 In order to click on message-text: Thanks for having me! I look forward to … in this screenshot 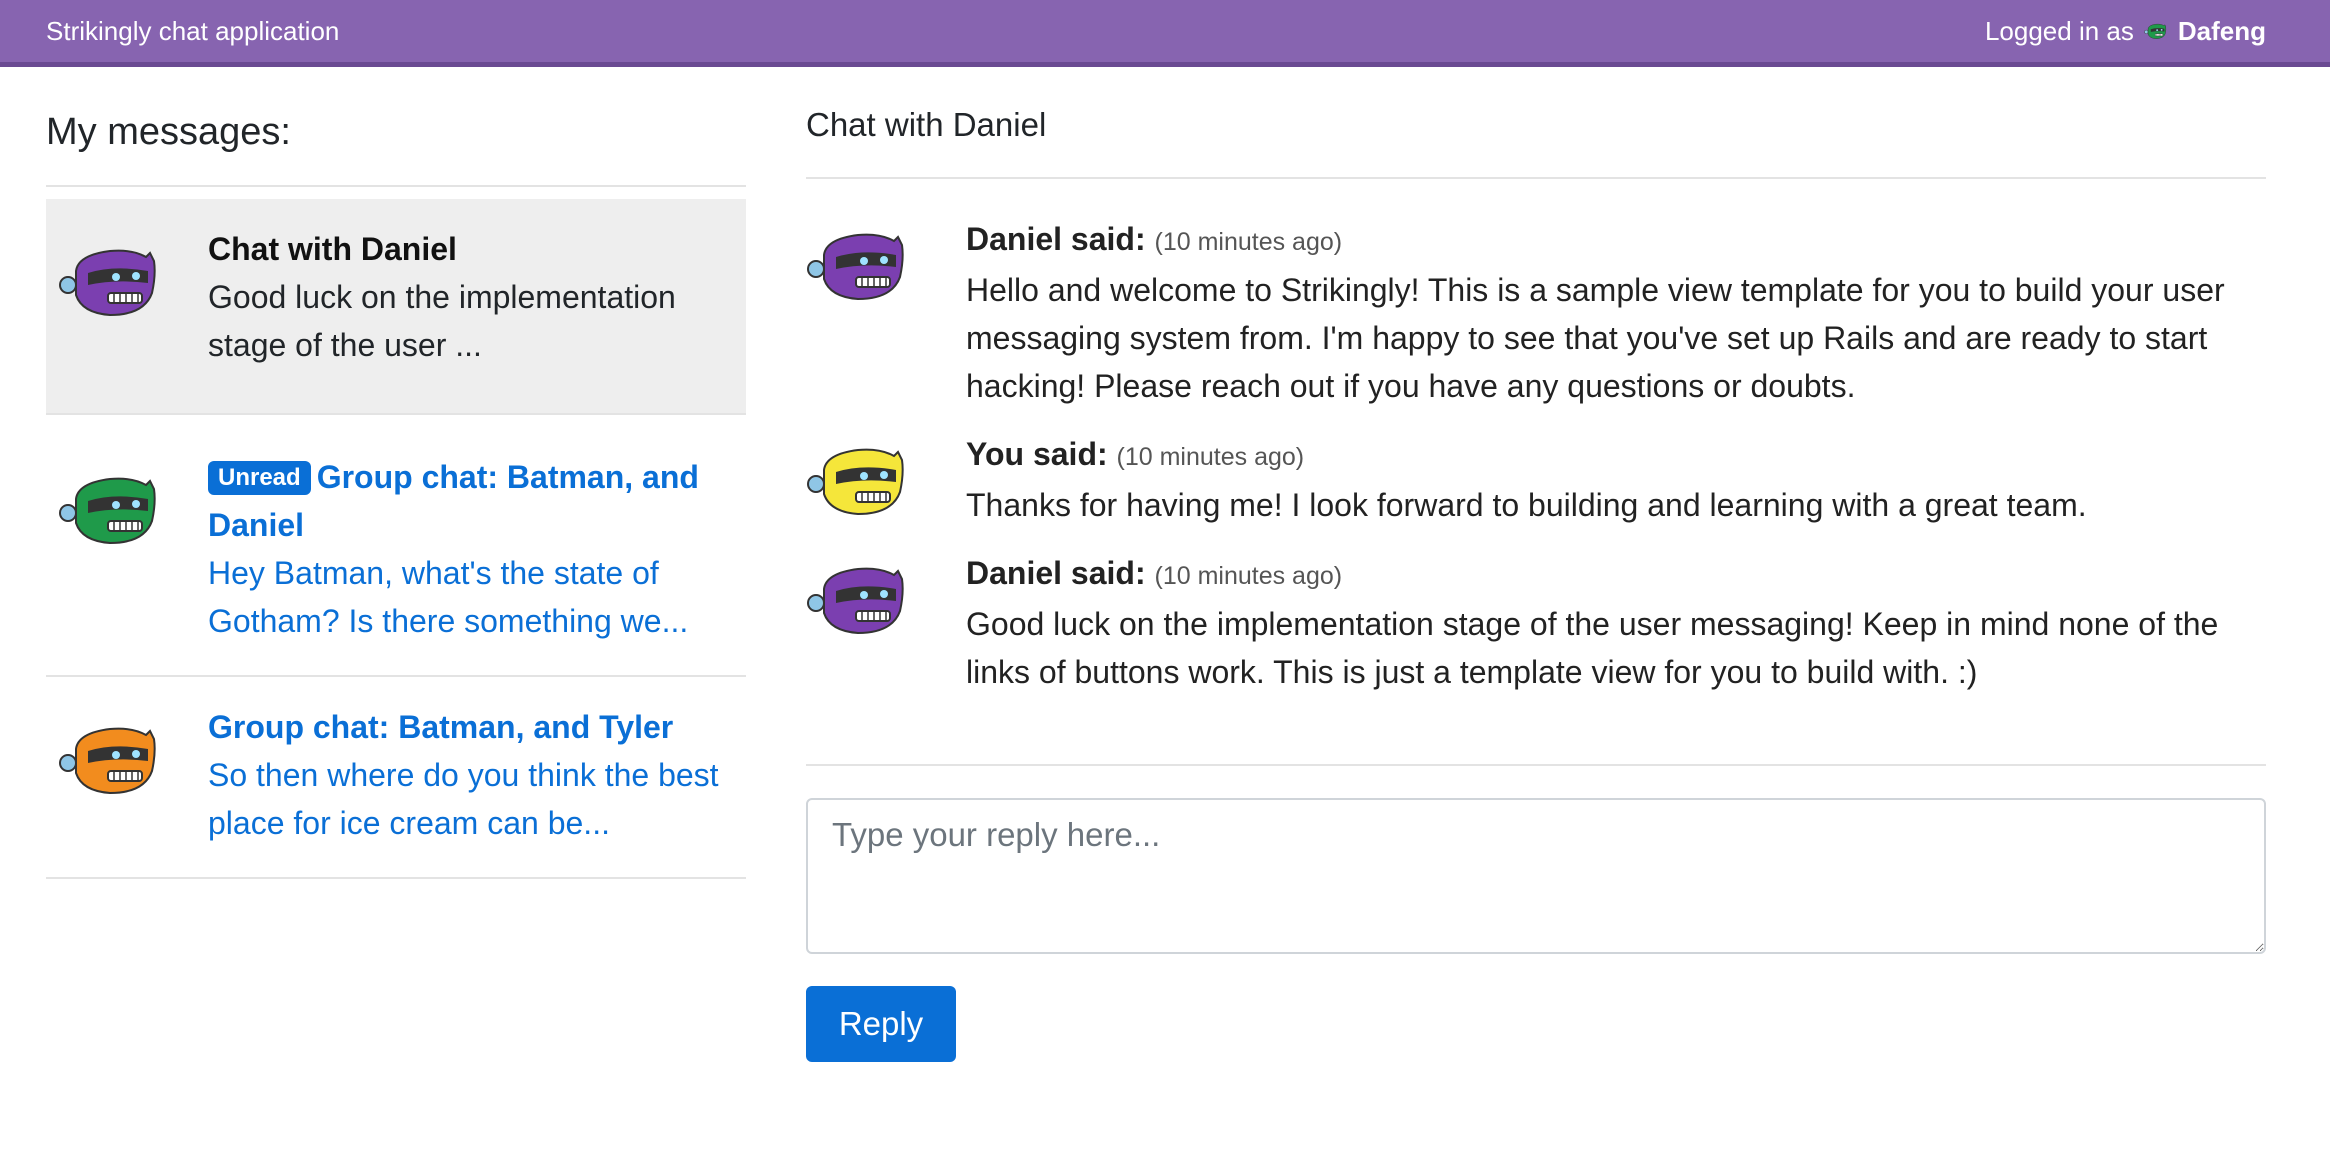, I will do `click(1526, 505)`.